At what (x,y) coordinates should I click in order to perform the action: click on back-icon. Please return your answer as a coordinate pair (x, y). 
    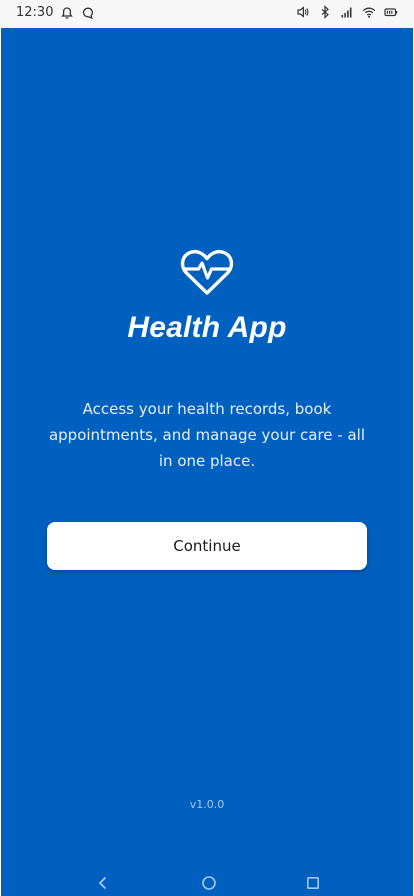
    Looking at the image, I should click on (103, 883).